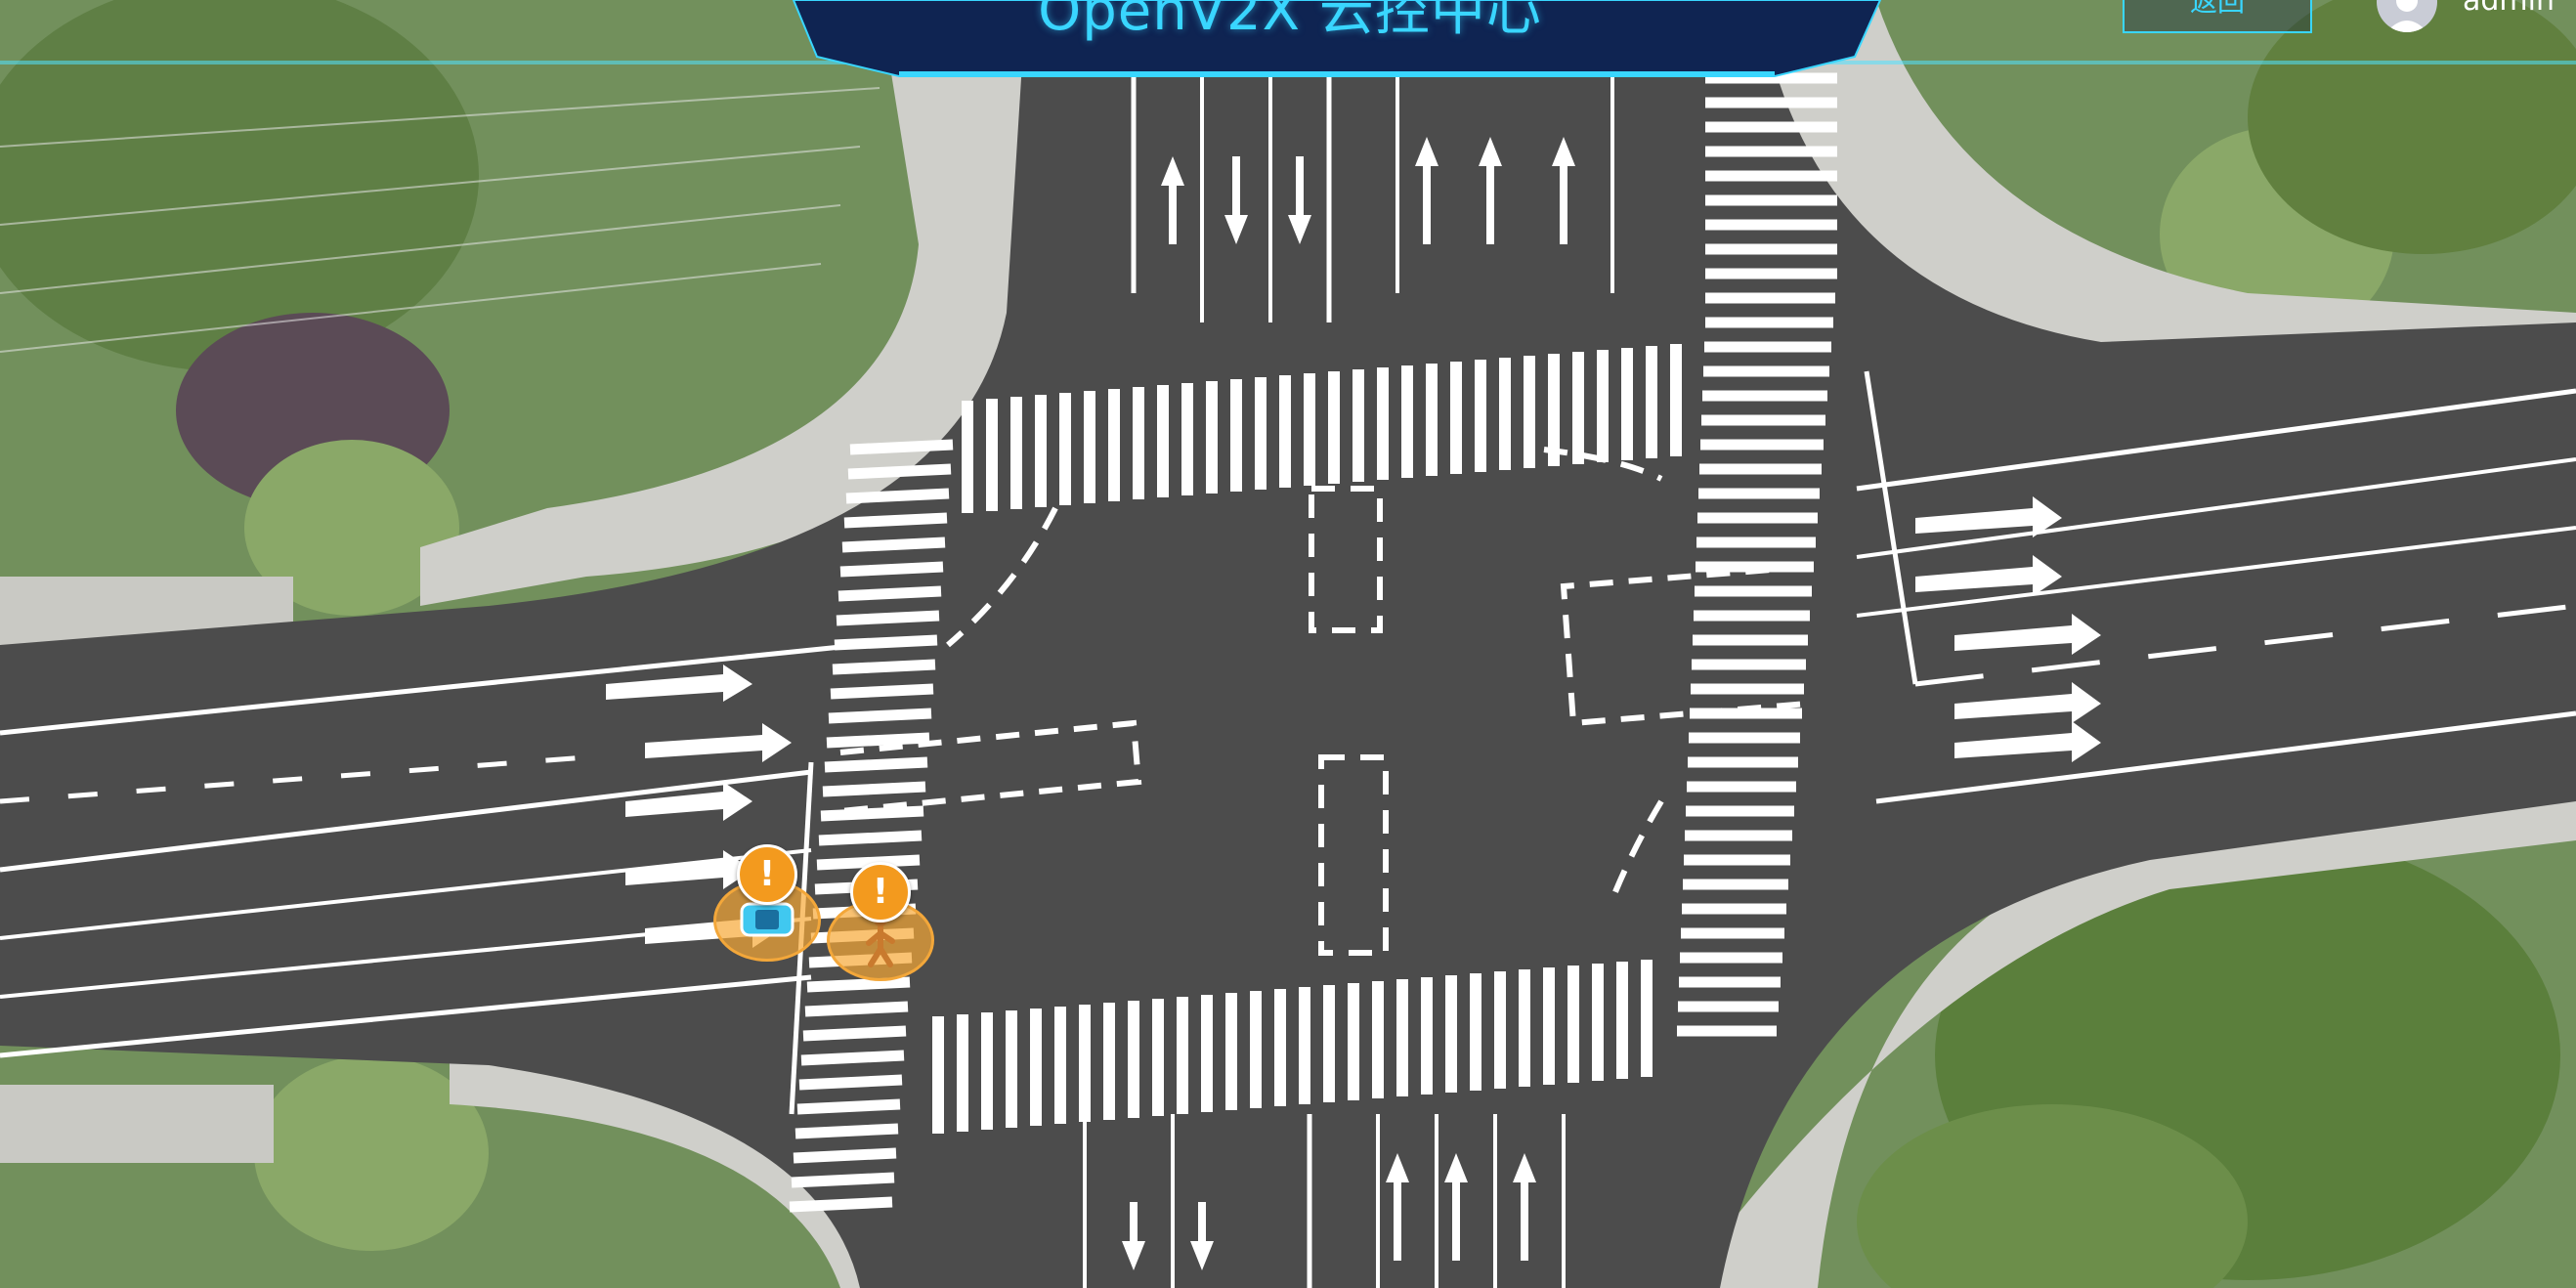 The image size is (2576, 1288). I want to click on user-icon, so click(2407, 16).